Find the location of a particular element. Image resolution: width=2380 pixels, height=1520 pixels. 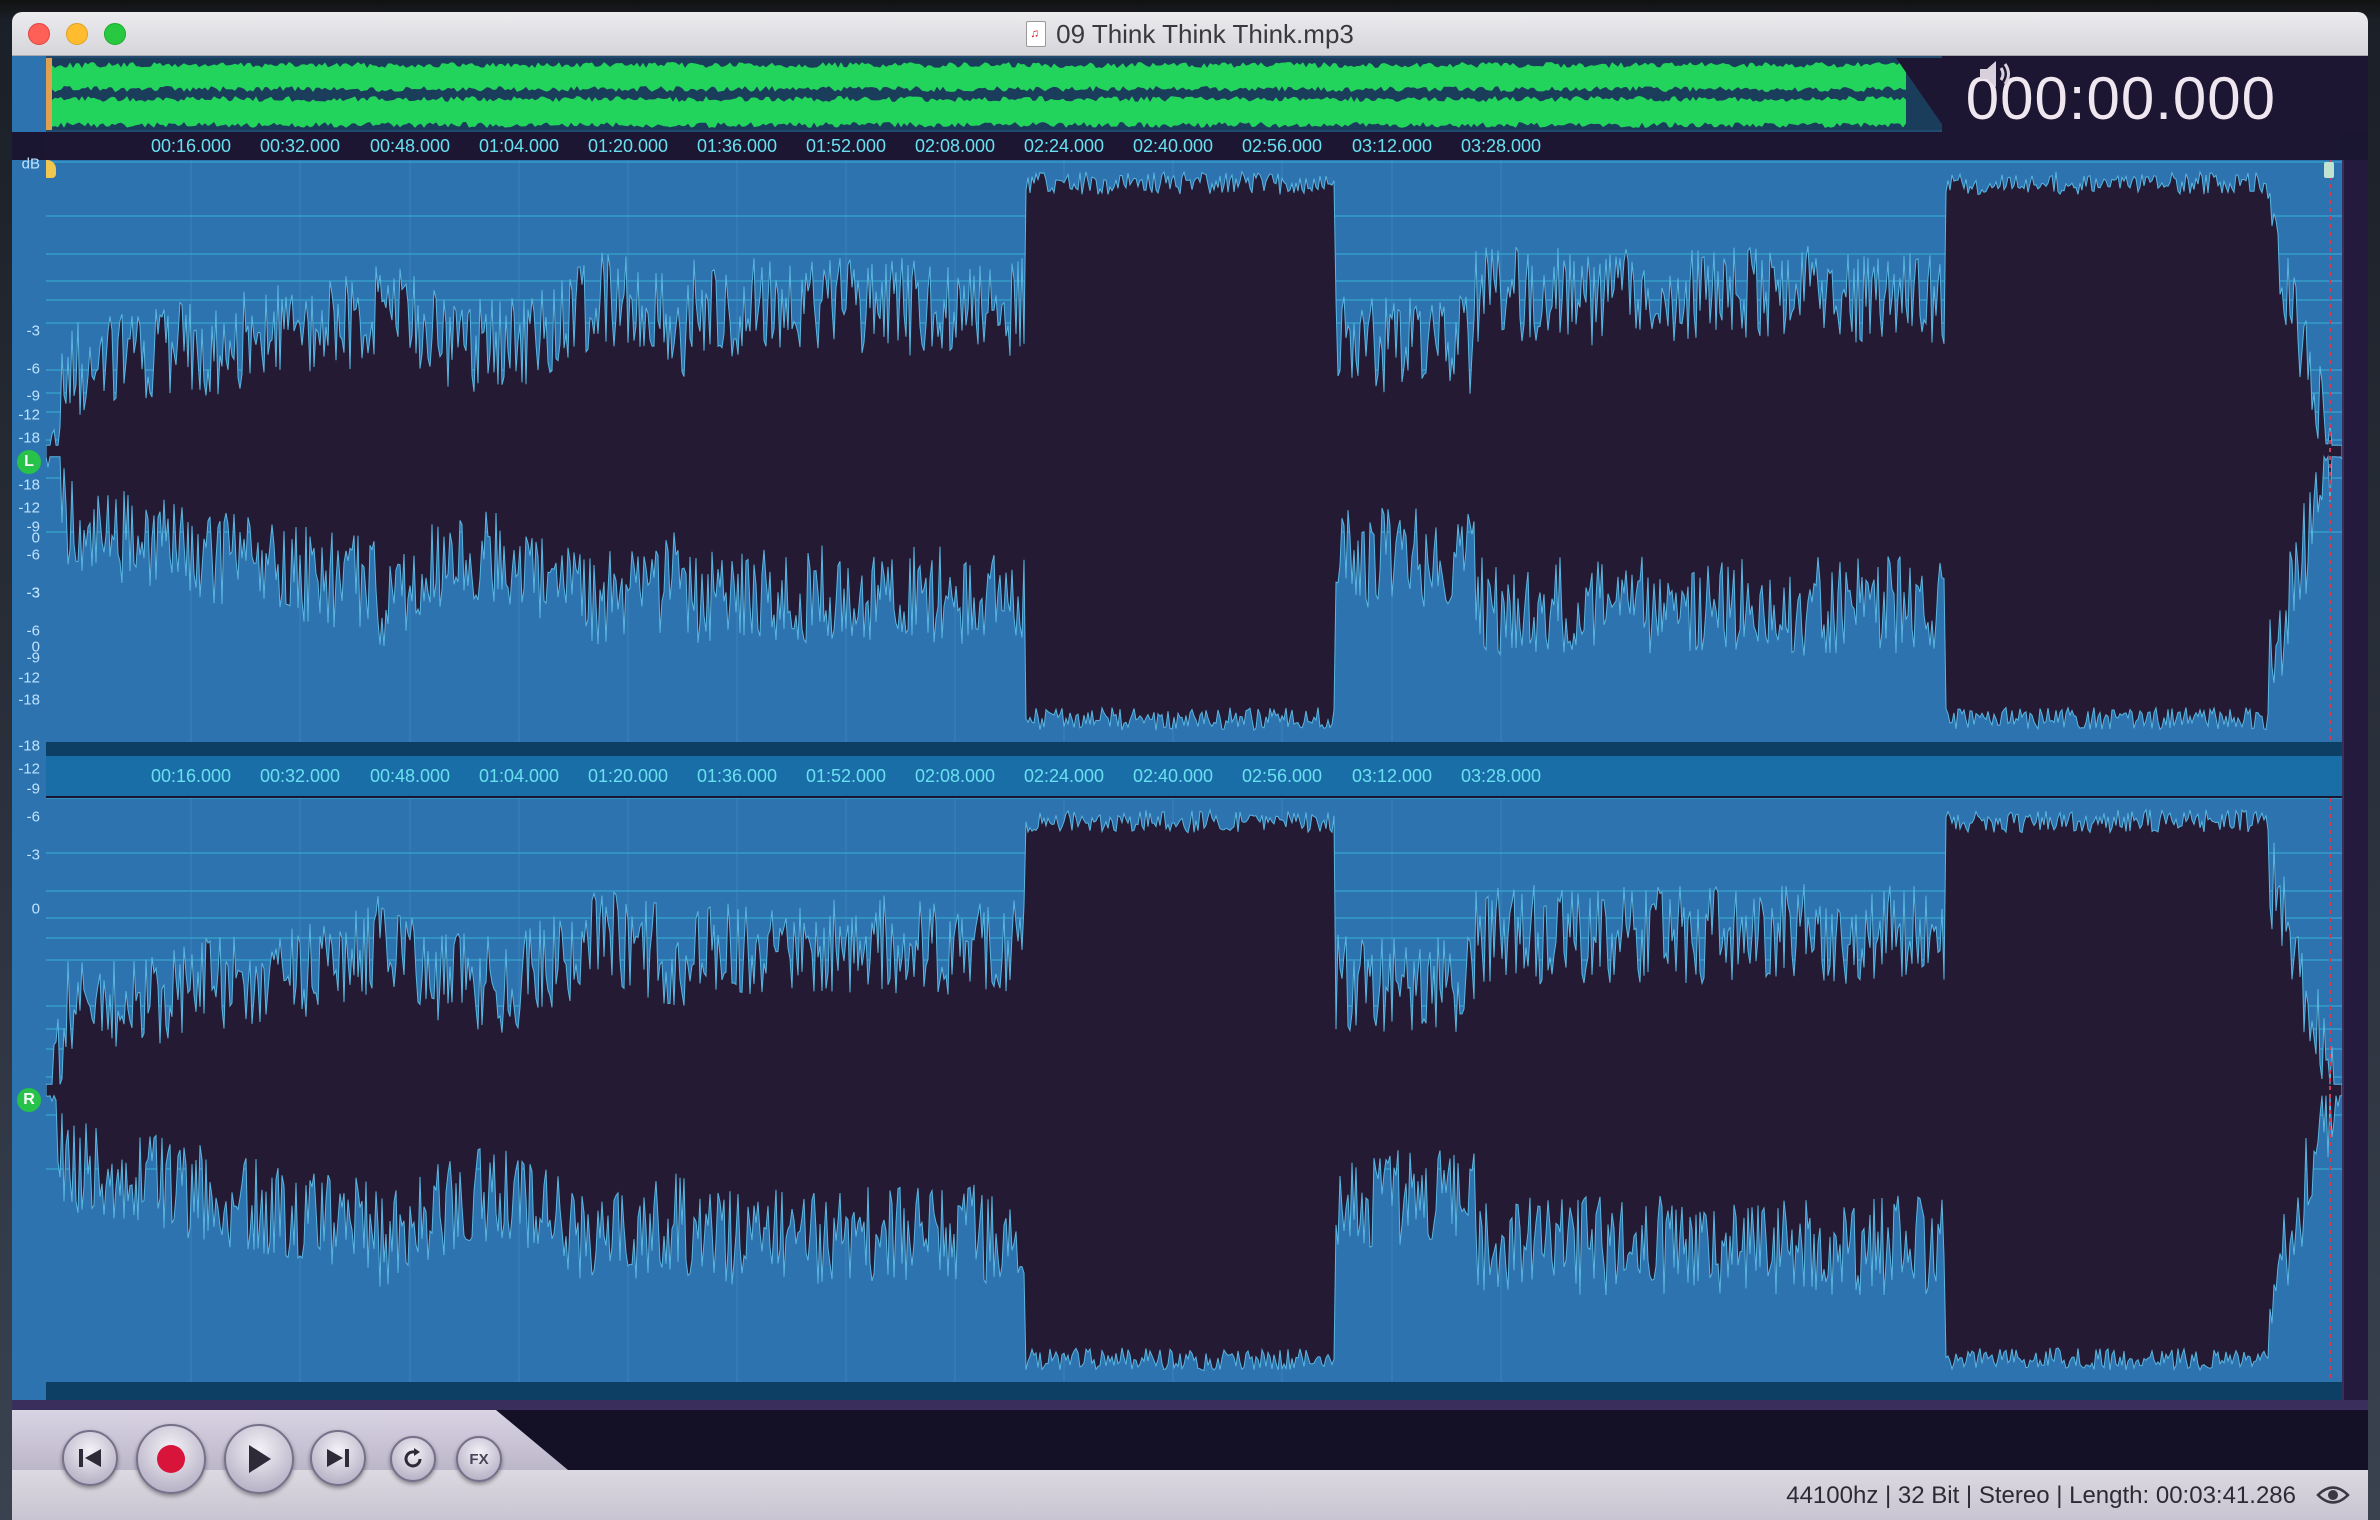

channel-separator is located at coordinates (1194, 749).